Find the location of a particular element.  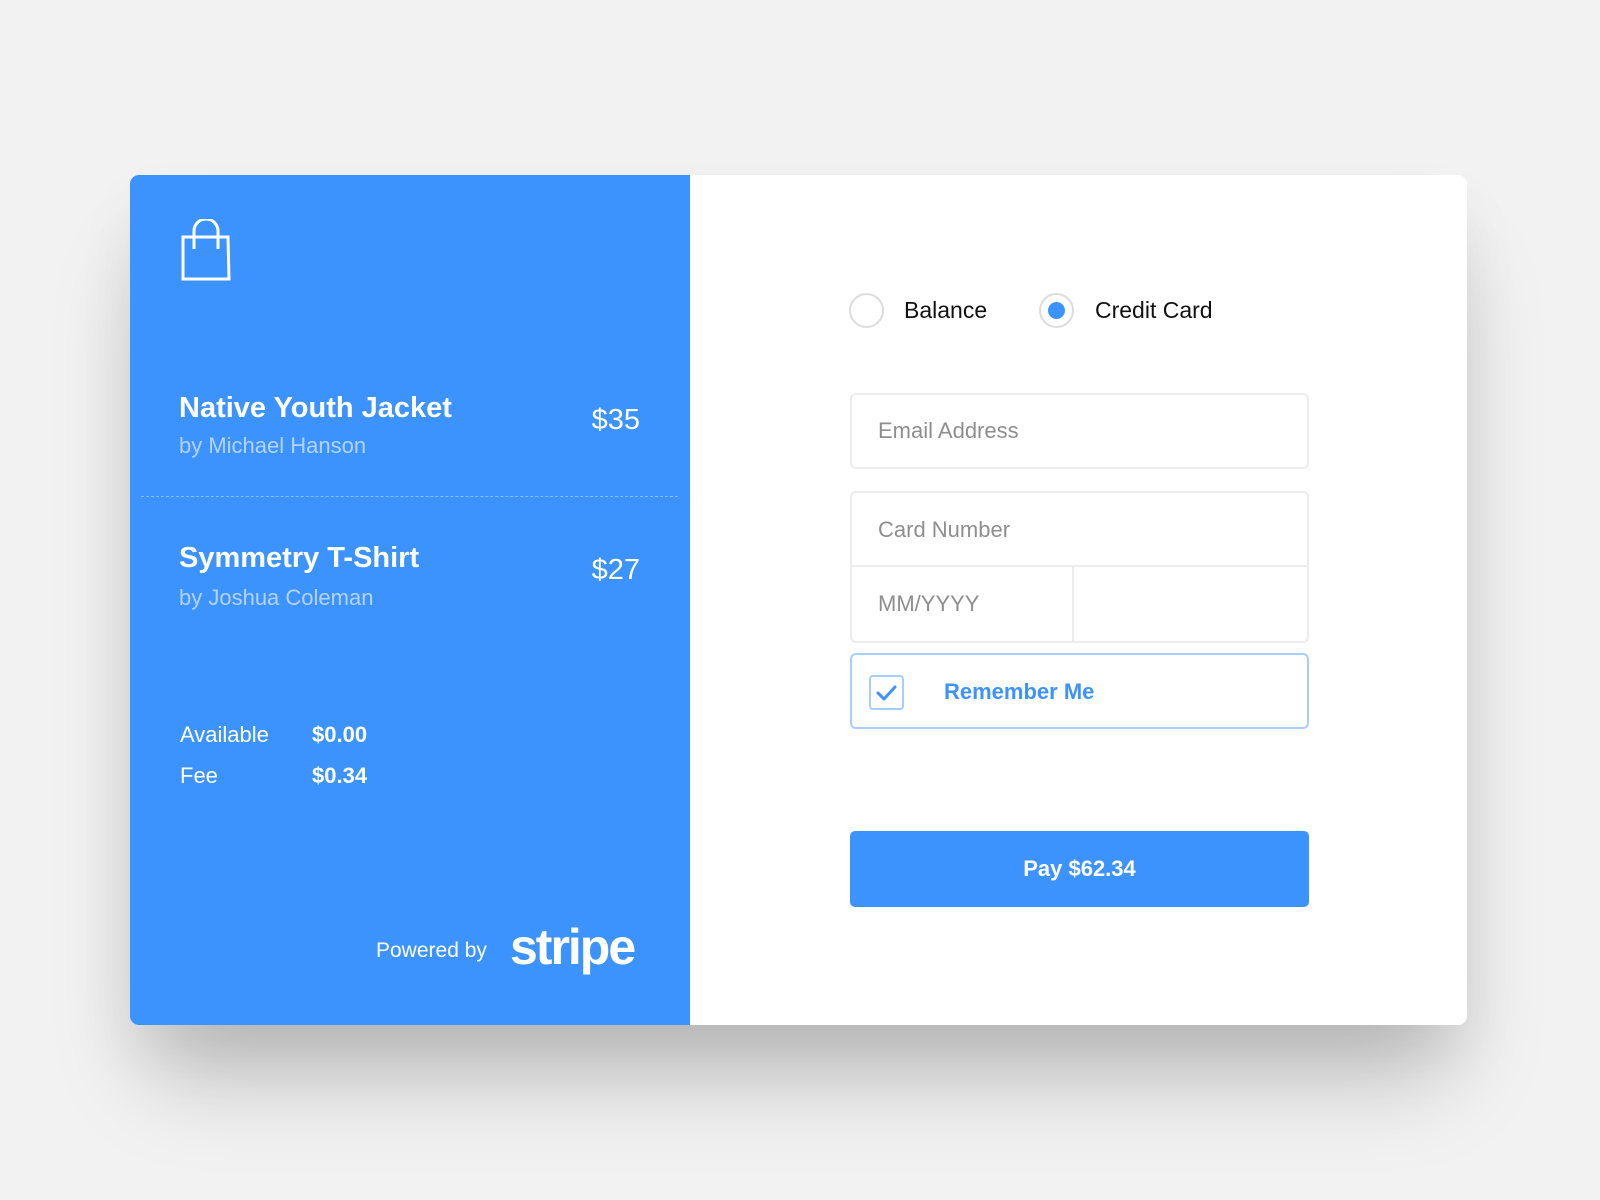

item-author: by Michael Hanson is located at coordinates (273, 445).